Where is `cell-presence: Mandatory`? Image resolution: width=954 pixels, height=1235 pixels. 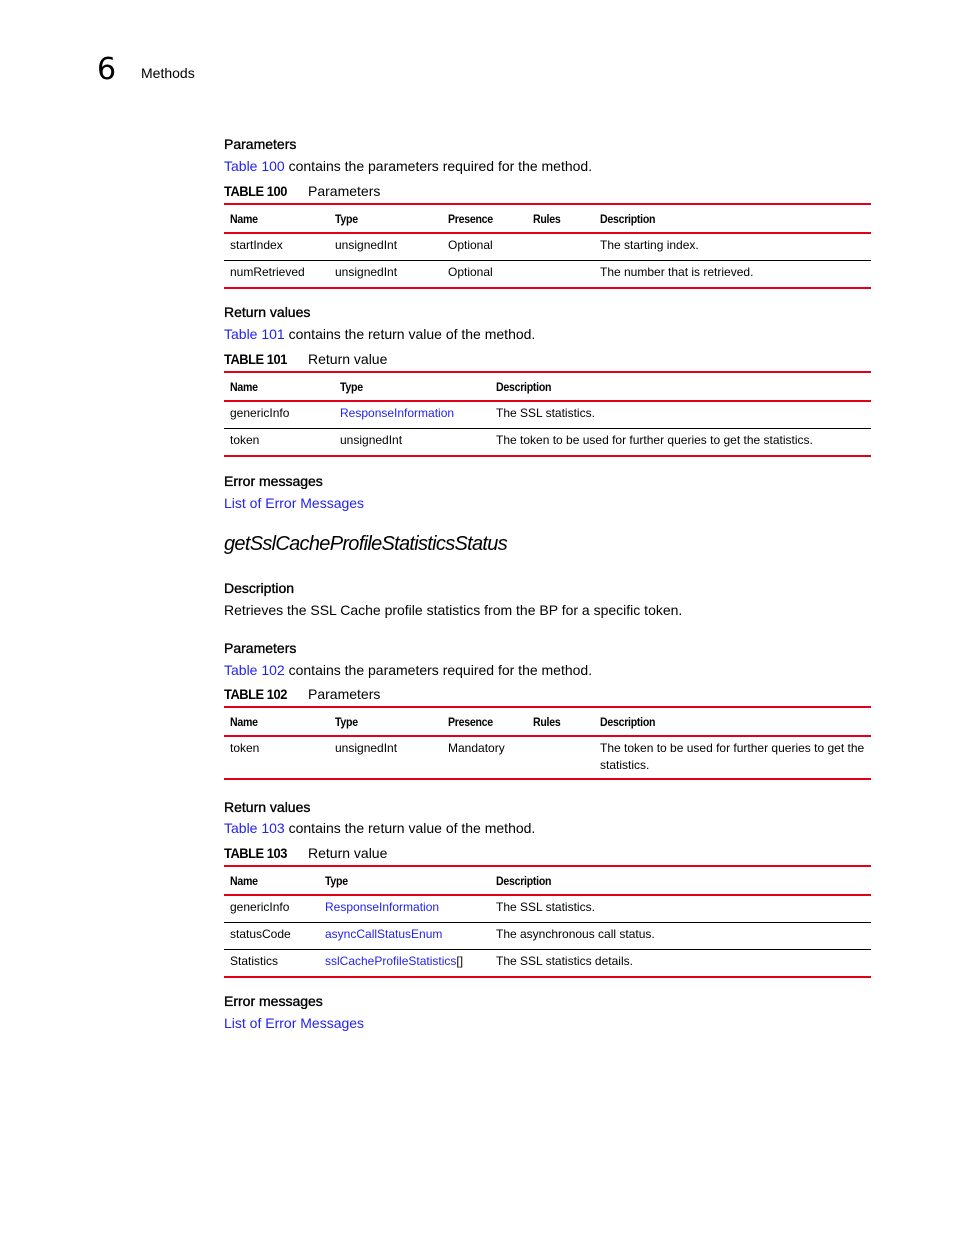 cell-presence: Mandatory is located at coordinates (484, 758).